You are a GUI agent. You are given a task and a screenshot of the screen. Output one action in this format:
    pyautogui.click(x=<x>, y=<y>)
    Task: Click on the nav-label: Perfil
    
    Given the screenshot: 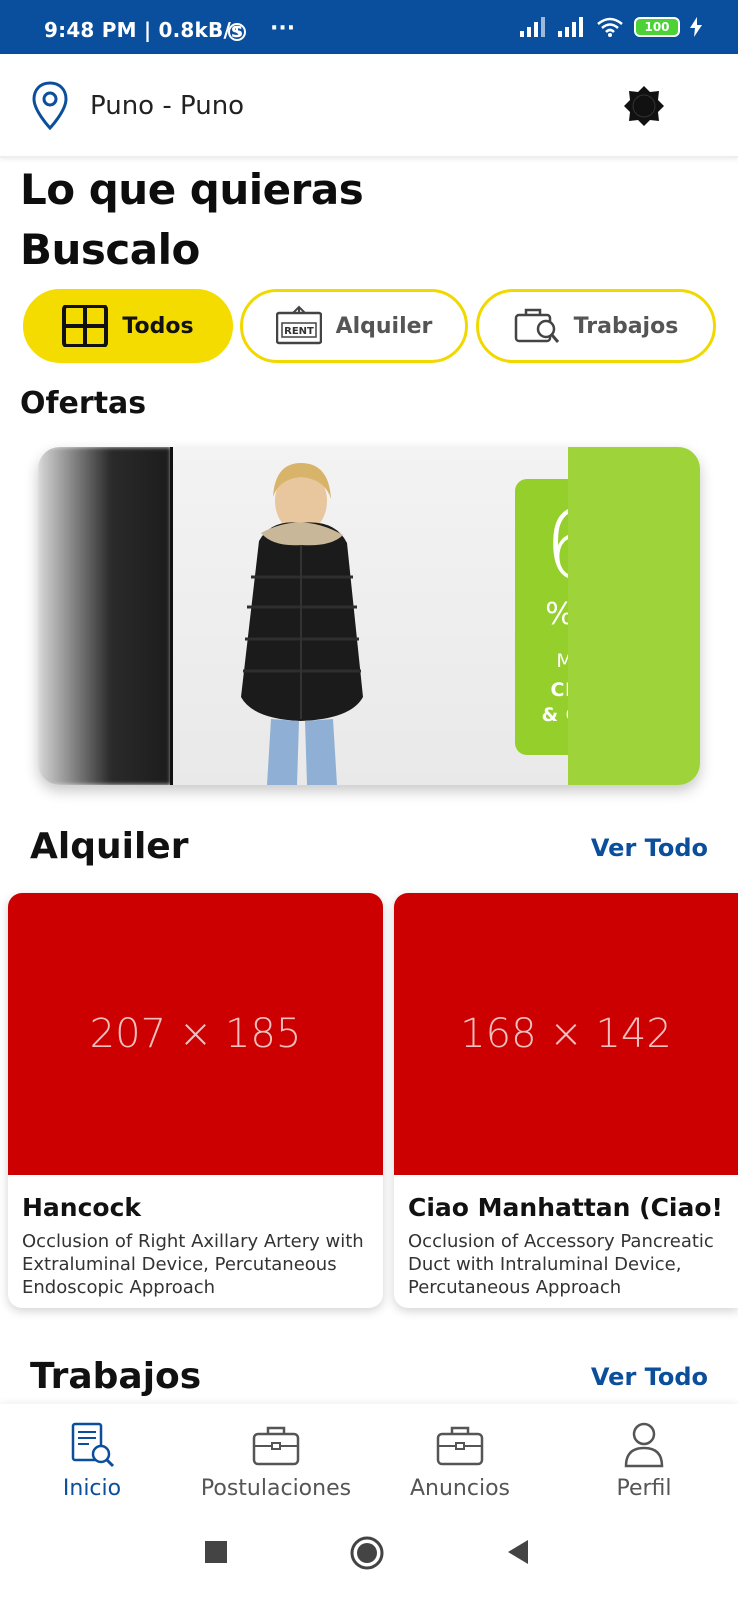 What is the action you would take?
    pyautogui.click(x=644, y=1488)
    